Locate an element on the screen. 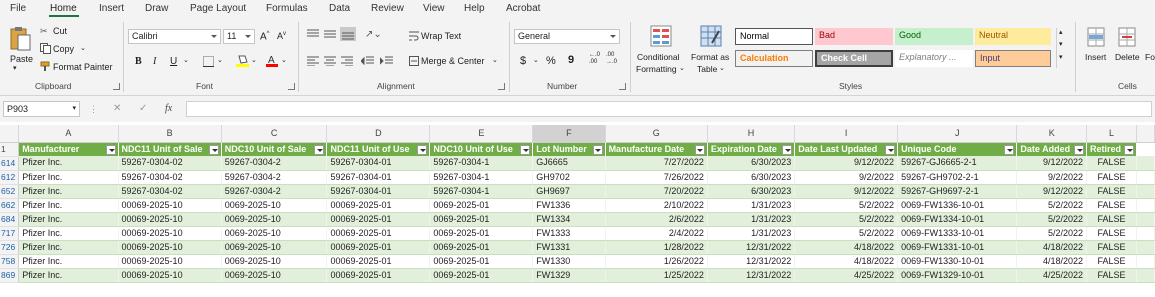  table-header-cell: NDC11 Unit of Use is located at coordinates (378, 149).